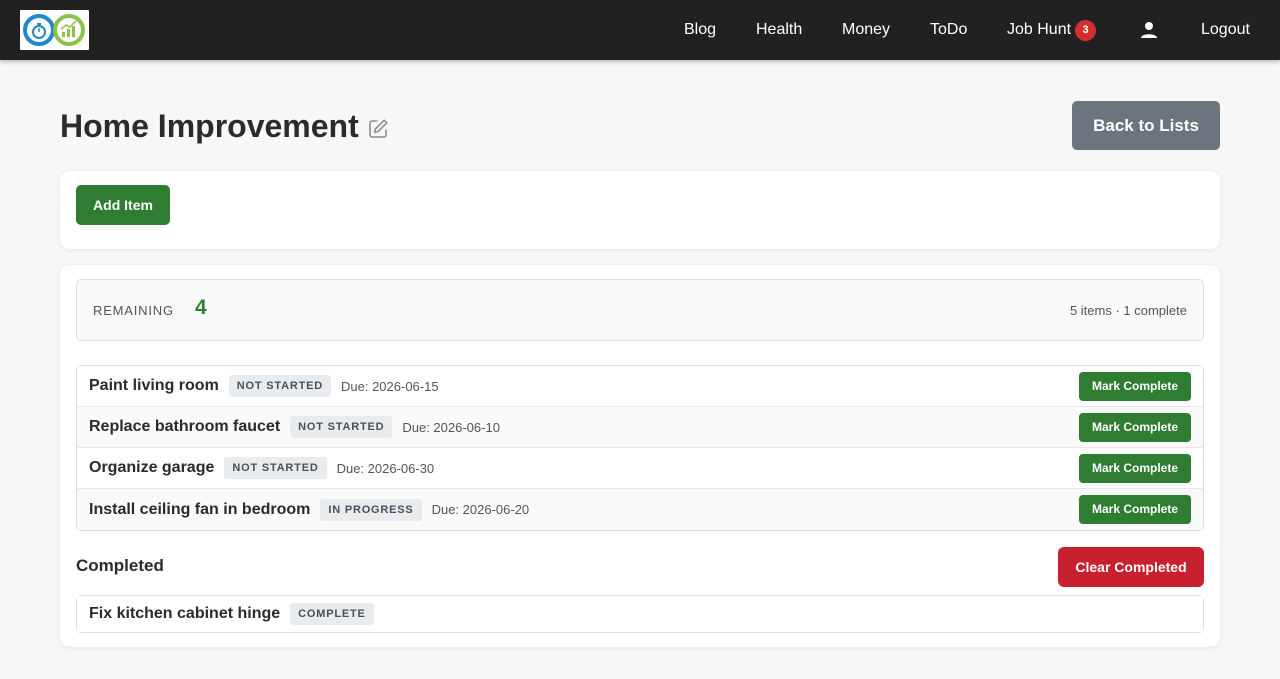  What do you see at coordinates (120, 565) in the screenshot?
I see `completed-heading: Completed` at bounding box center [120, 565].